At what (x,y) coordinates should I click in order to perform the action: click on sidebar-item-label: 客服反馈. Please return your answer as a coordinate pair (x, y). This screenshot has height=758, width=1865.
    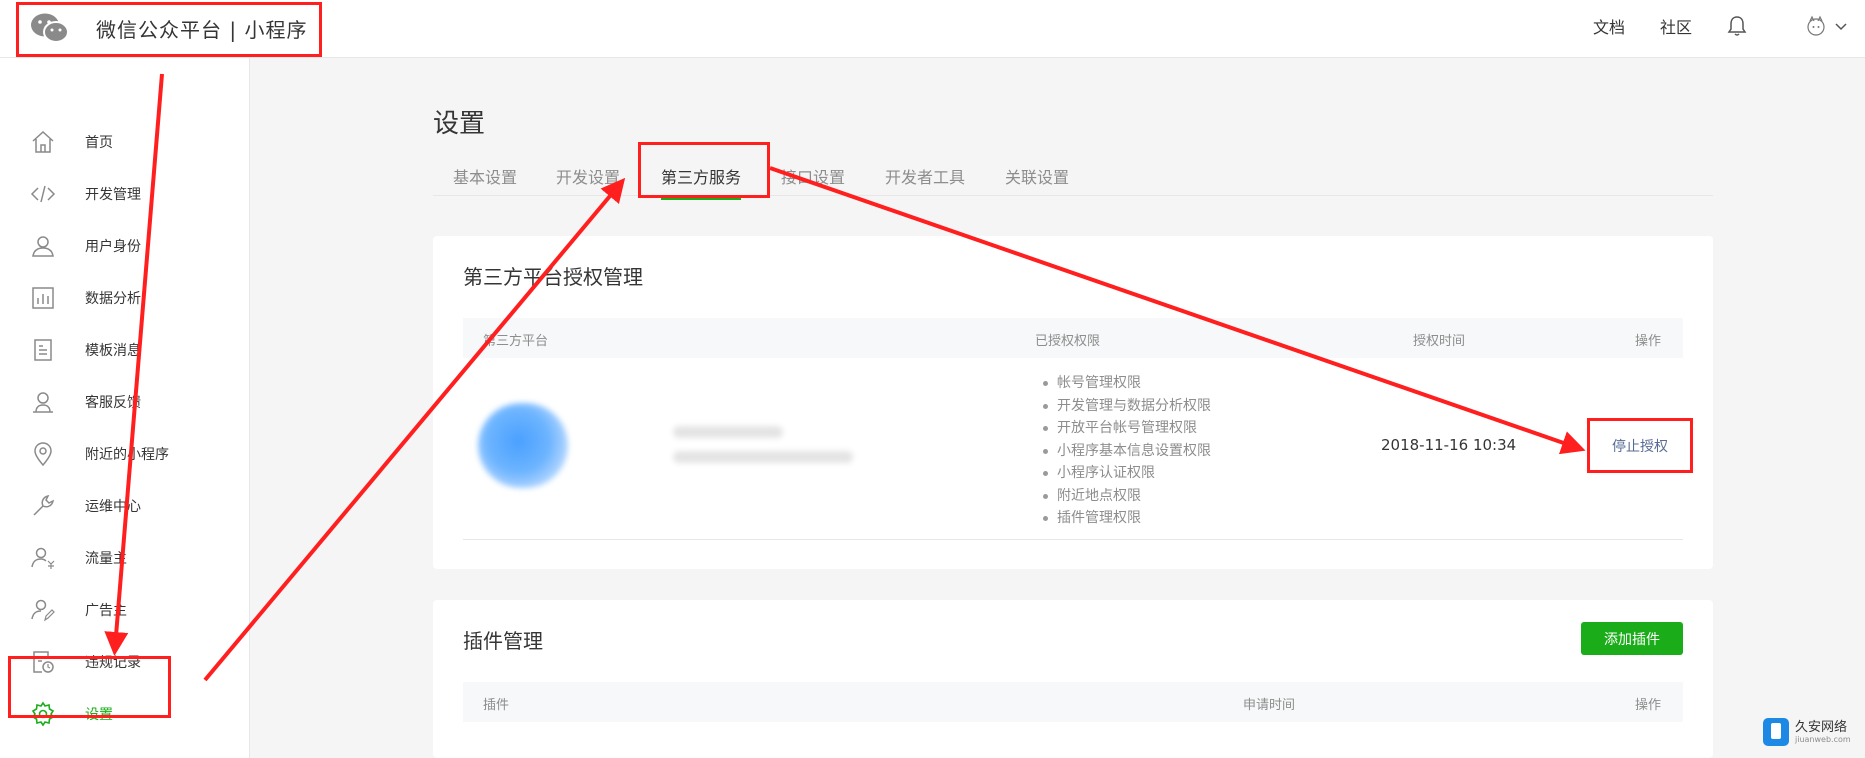
    Looking at the image, I should click on (113, 403).